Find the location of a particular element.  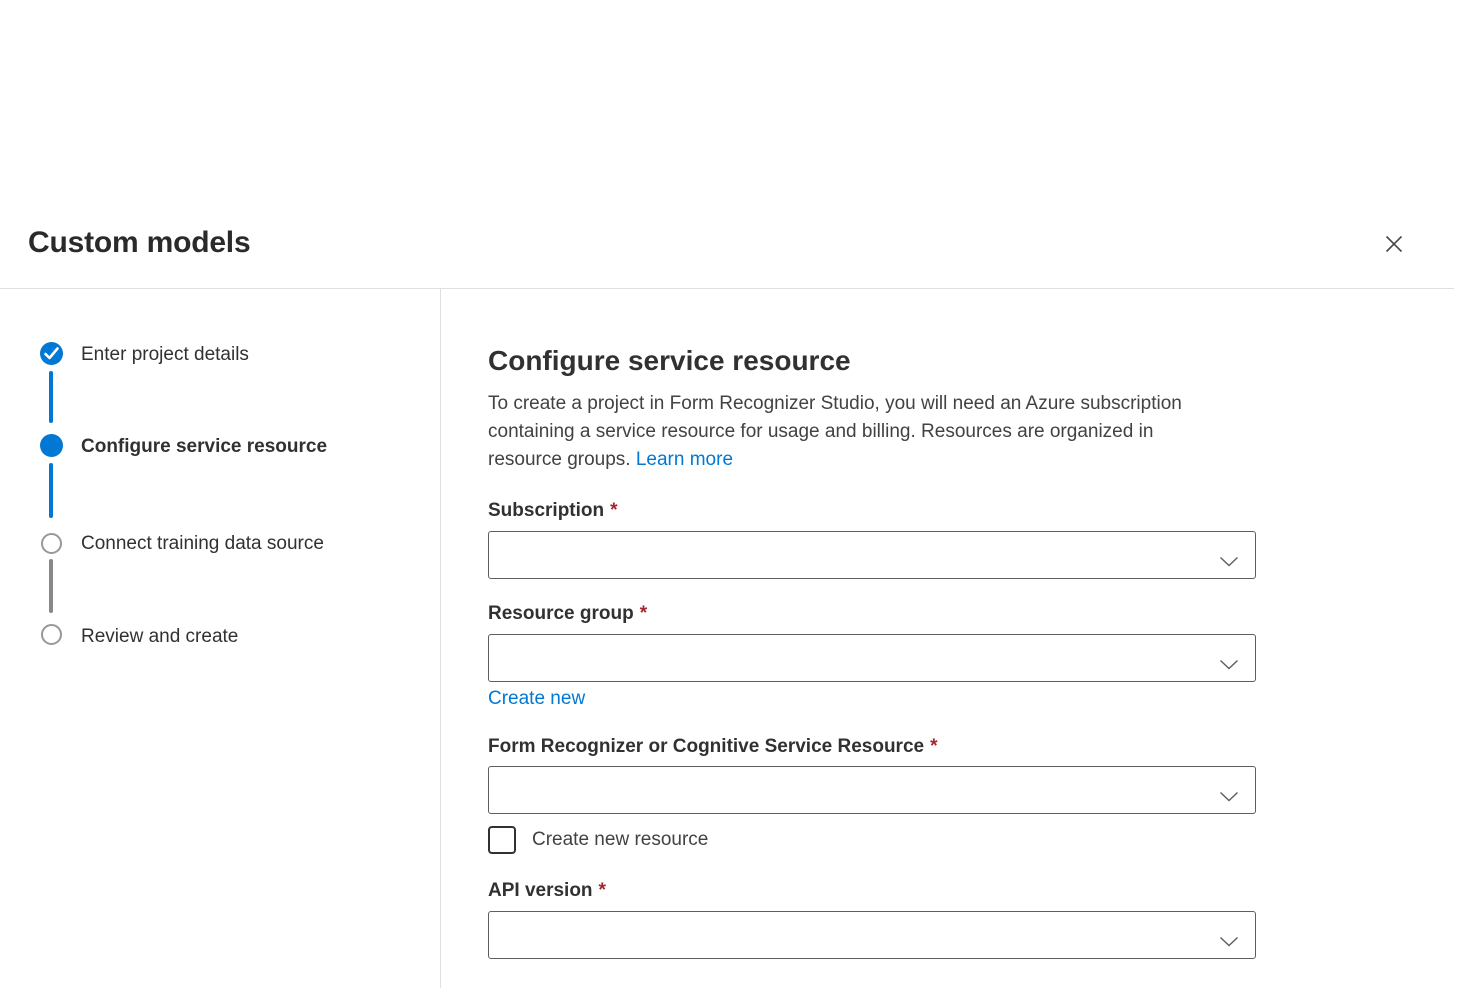

description-line: resource groups. Learn more is located at coordinates (835, 460).